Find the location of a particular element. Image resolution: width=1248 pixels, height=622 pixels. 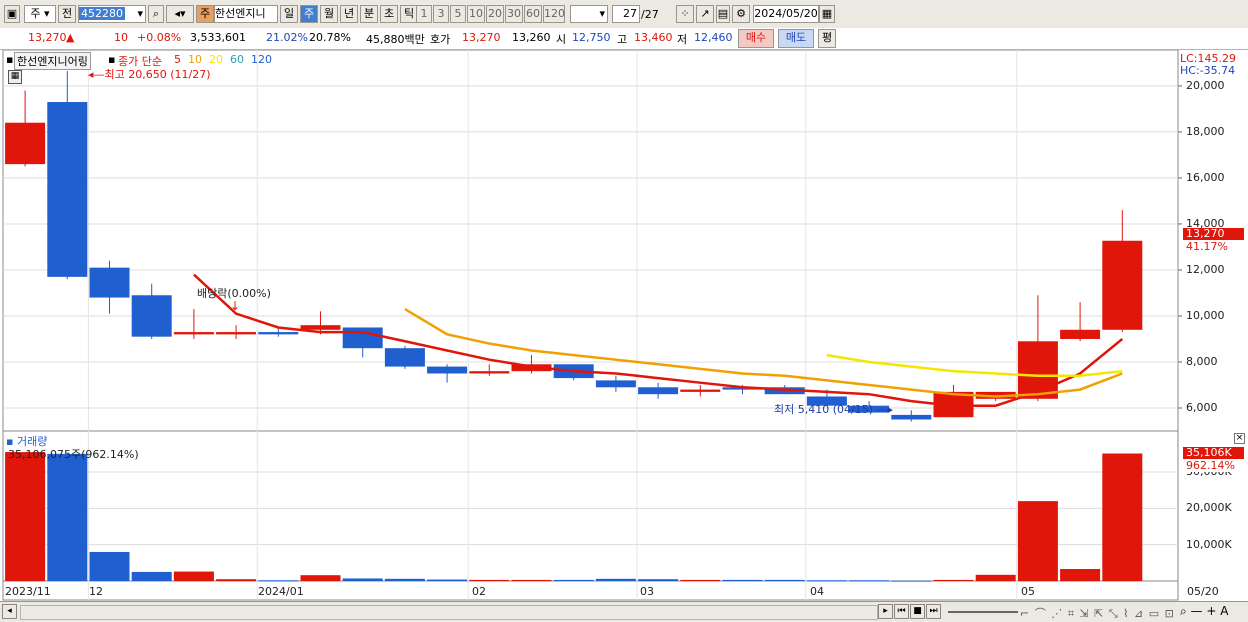

interval-button-1: 3 is located at coordinates (441, 14).